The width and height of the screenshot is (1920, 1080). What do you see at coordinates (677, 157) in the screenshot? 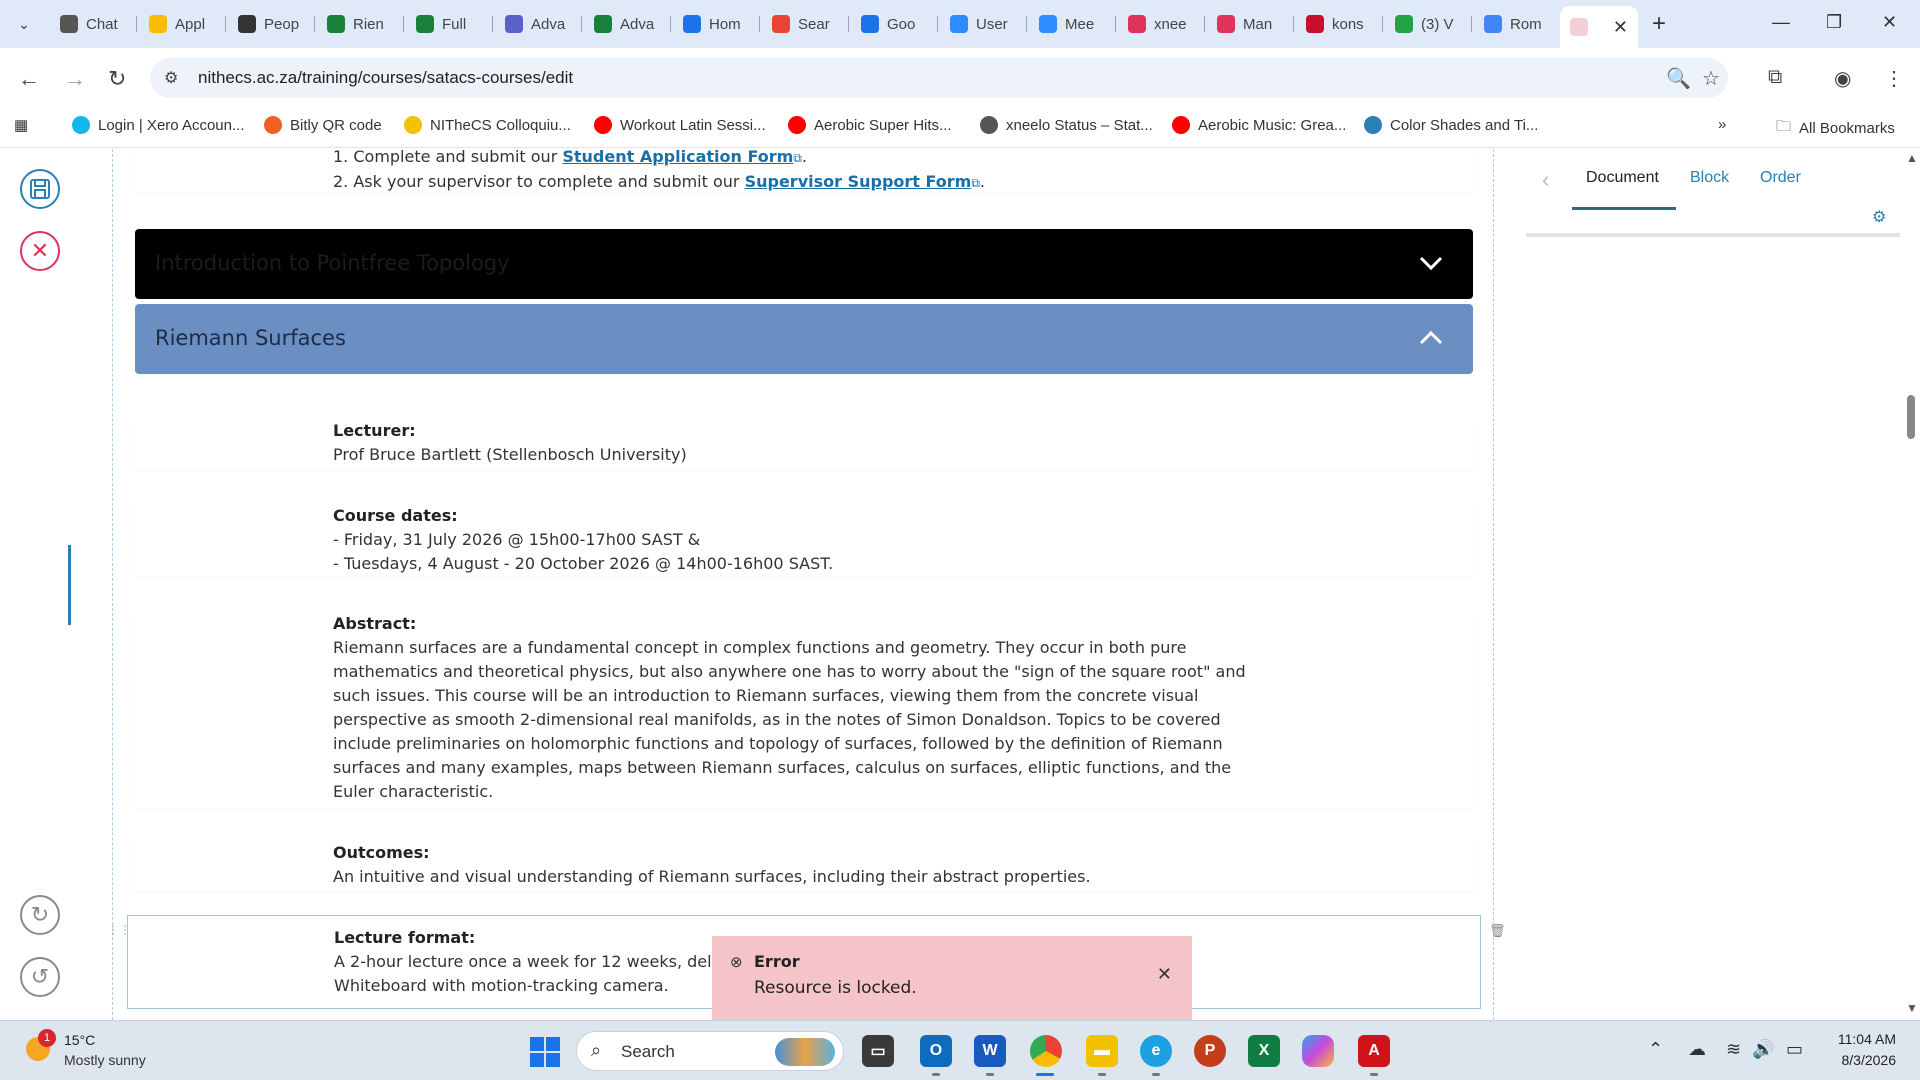
I see `student-application-link: Student Application Form` at bounding box center [677, 157].